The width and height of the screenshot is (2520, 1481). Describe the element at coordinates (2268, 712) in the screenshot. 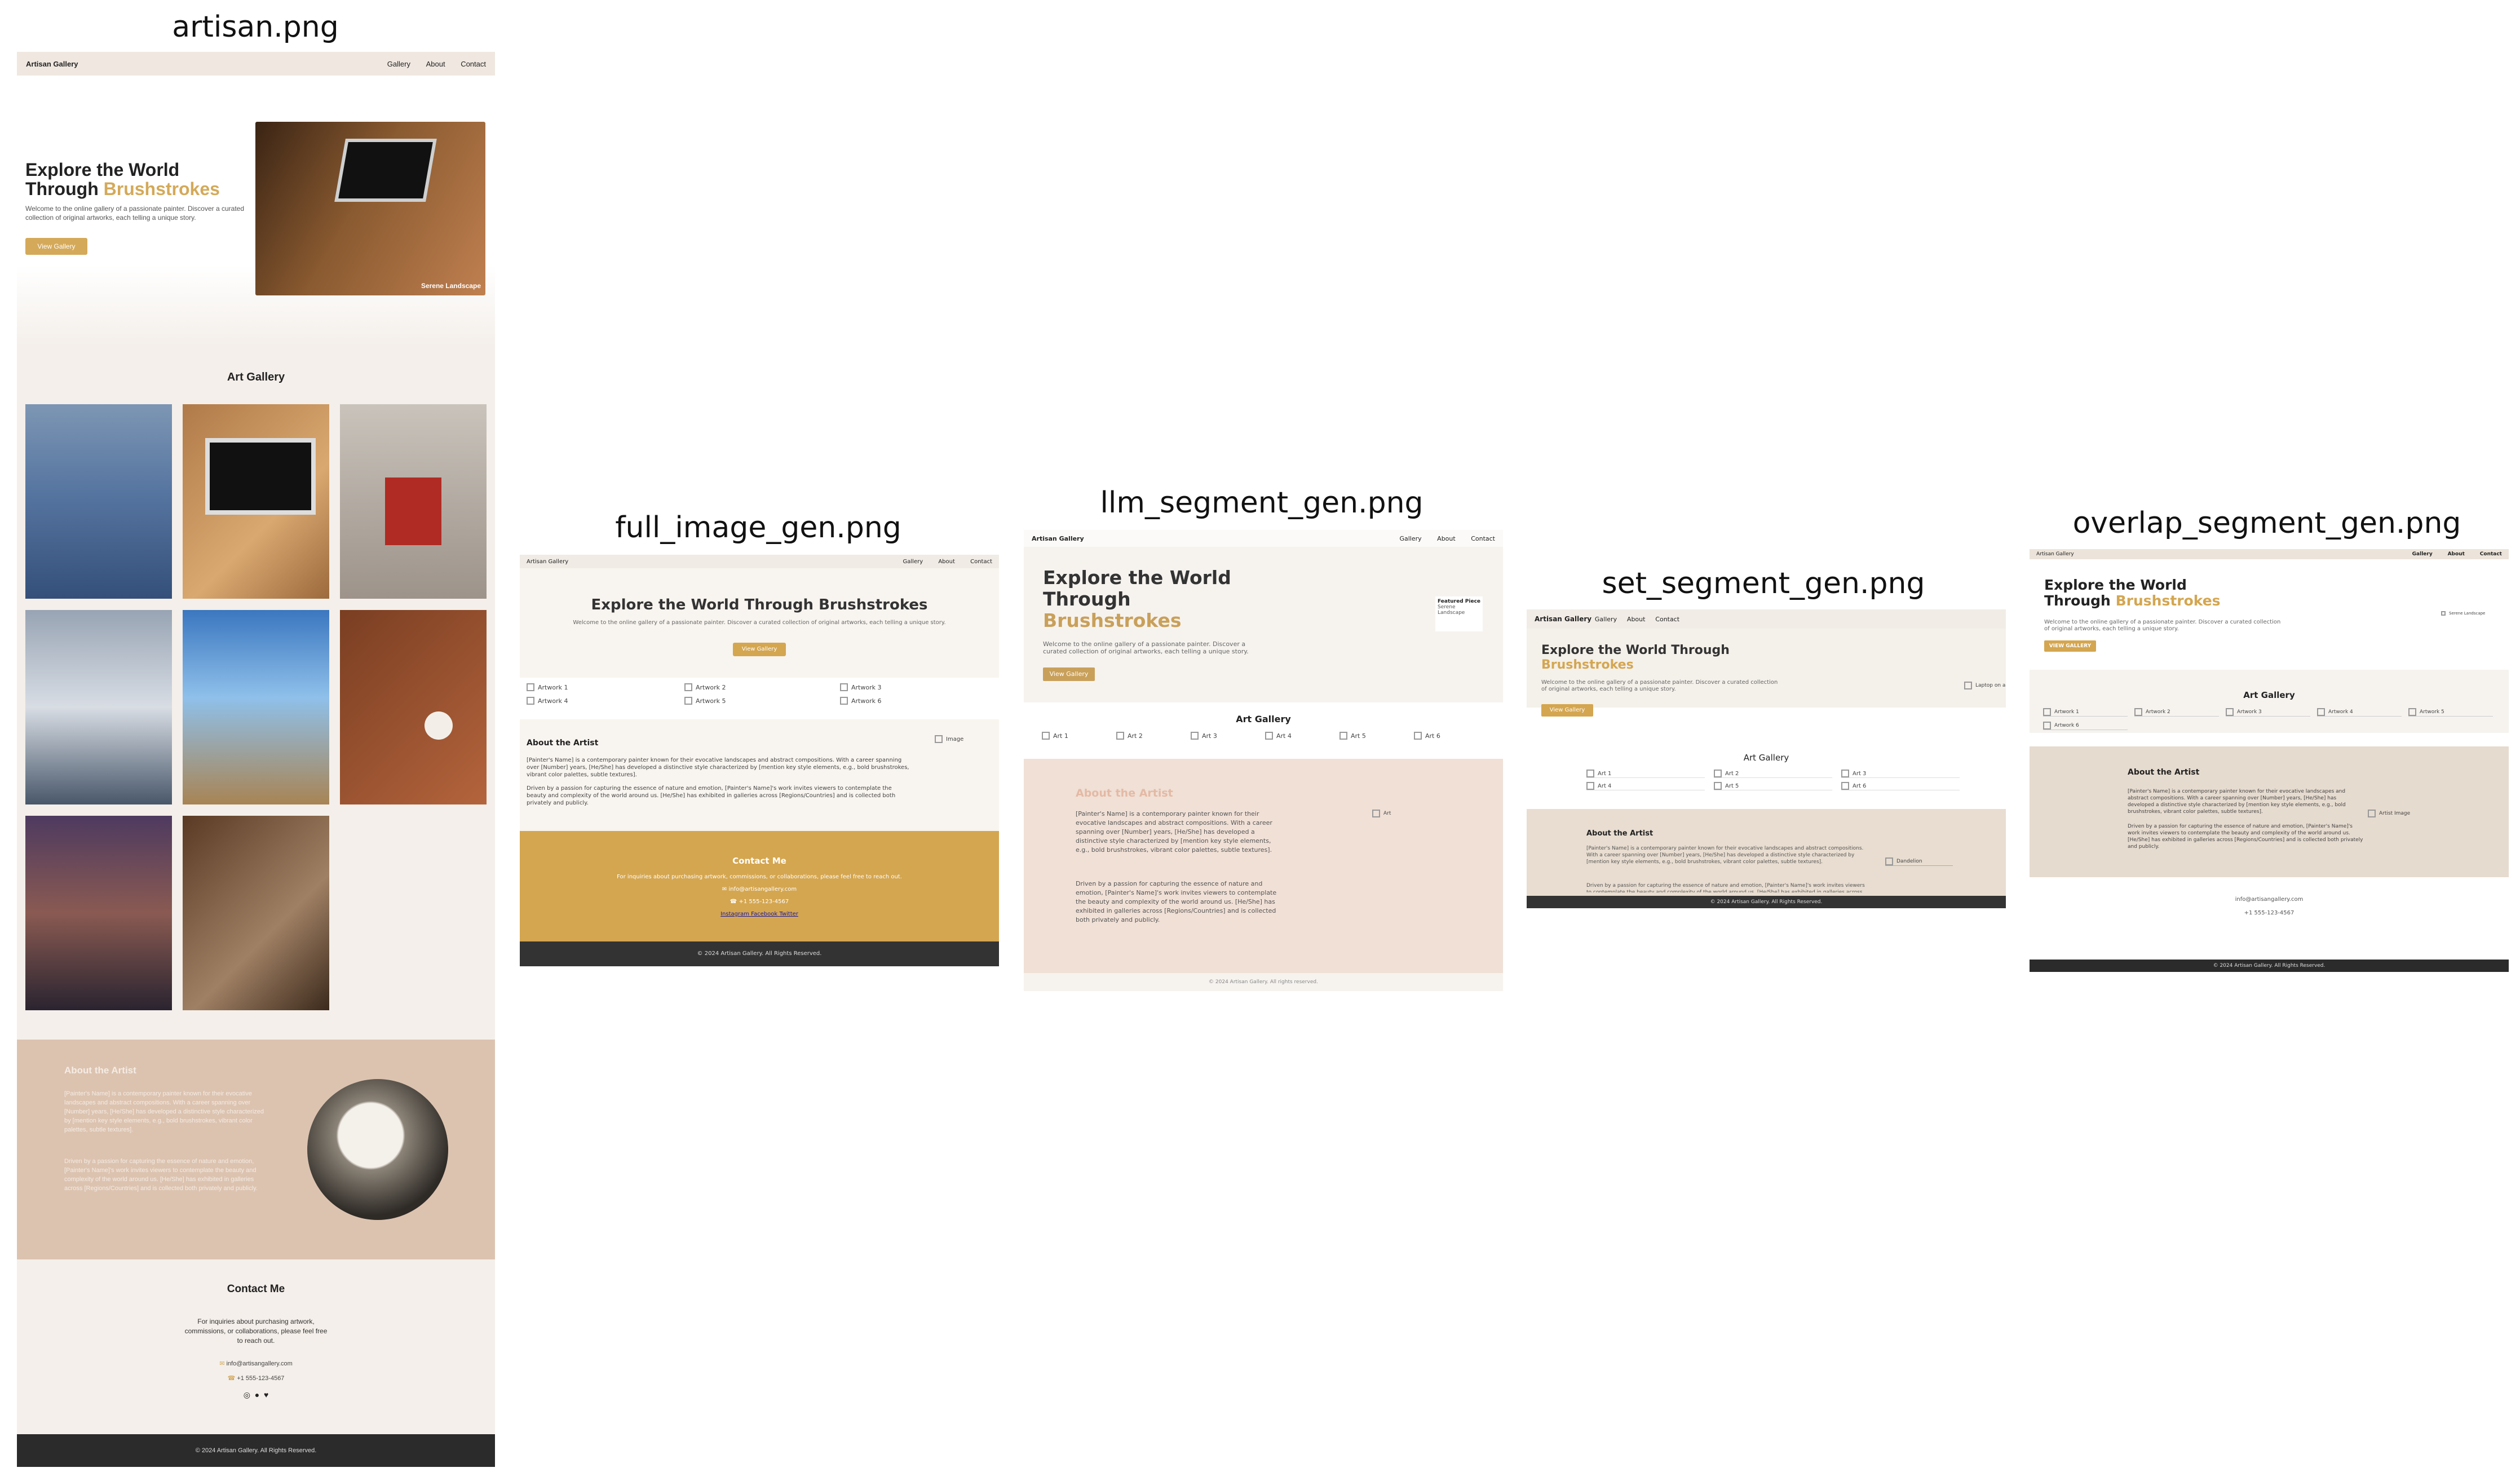

I see `overlap-gen-artwork-3: Artwork 3` at that location.